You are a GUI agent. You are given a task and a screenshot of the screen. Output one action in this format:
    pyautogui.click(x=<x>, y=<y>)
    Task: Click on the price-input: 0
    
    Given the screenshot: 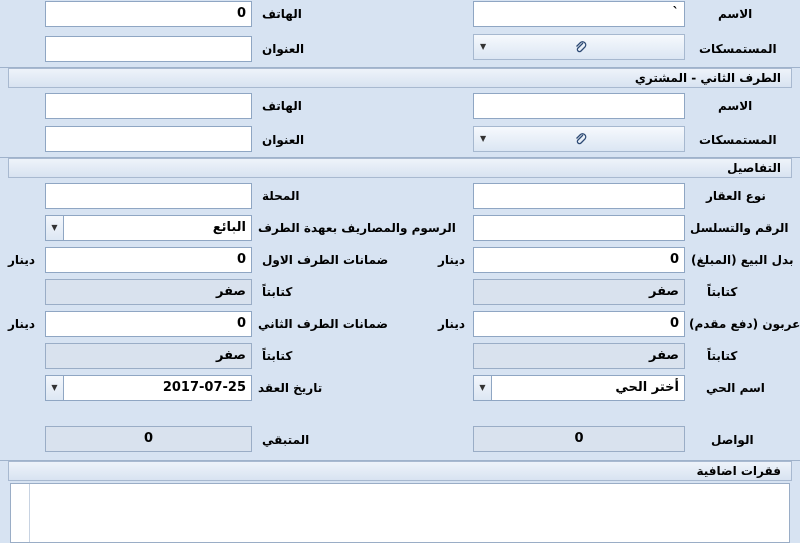 What is the action you would take?
    pyautogui.click(x=579, y=260)
    